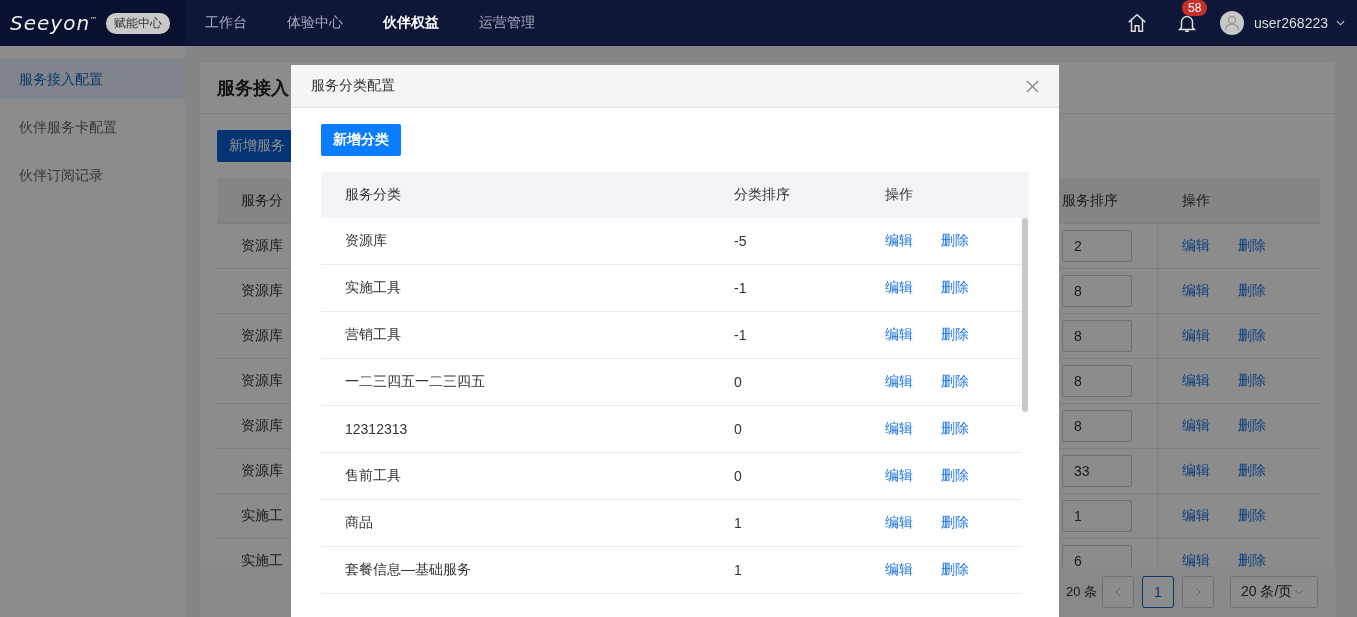  Describe the element at coordinates (1274, 592) in the screenshot. I see `page-size-select: 20 条/页` at that location.